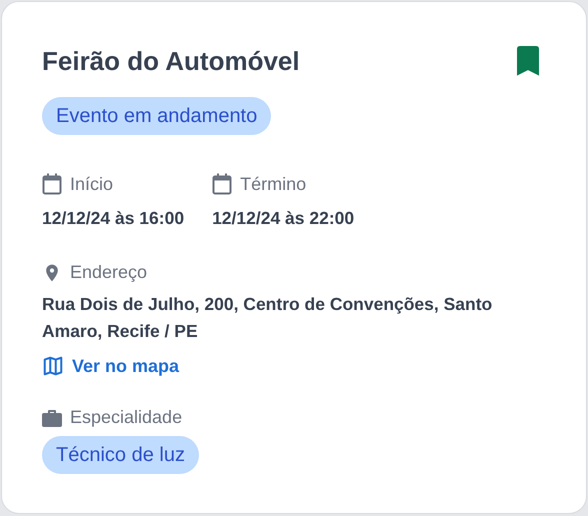 This screenshot has width=588, height=516. Describe the element at coordinates (157, 116) in the screenshot. I see `status-badge: Evento em andamento` at that location.